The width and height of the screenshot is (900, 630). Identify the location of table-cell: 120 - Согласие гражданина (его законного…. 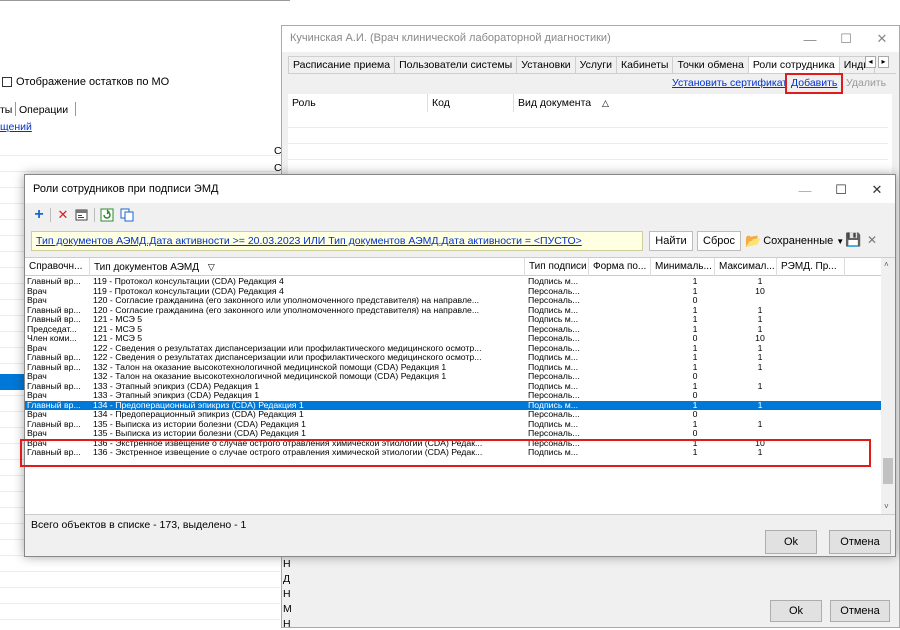
(286, 300).